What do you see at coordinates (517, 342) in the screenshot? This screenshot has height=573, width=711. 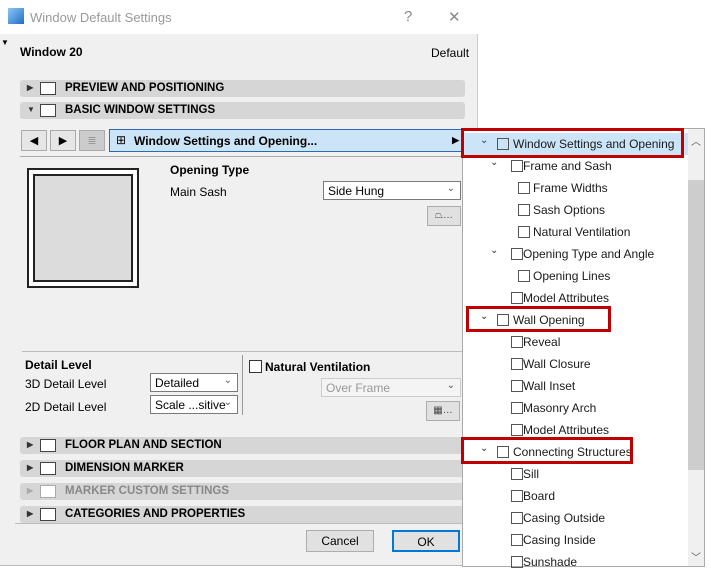 I see `reveal-icon` at bounding box center [517, 342].